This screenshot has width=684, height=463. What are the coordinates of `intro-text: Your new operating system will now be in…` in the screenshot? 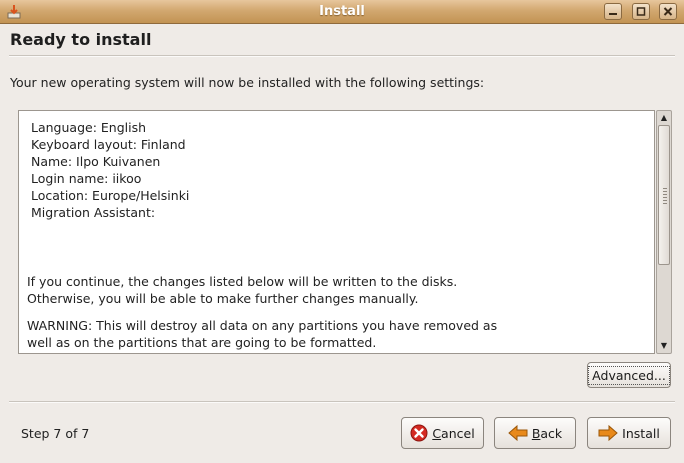 It's located at (247, 82).